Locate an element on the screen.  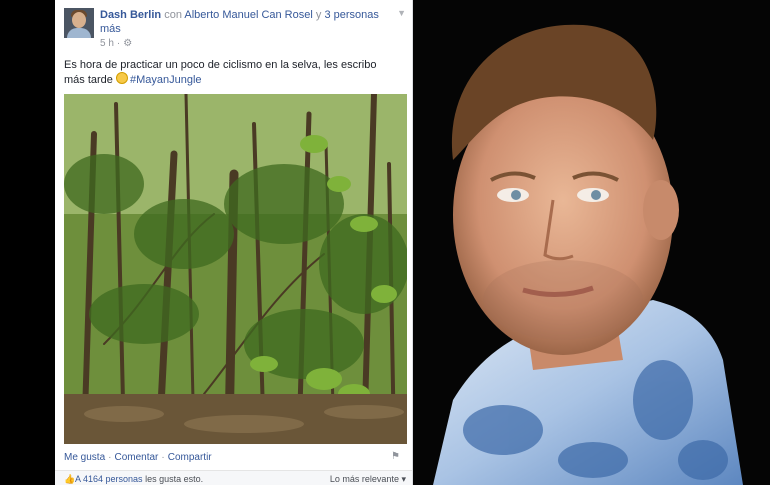
post-actions: Me gusta · Comentar · Compartir is located at coordinates (138, 457).